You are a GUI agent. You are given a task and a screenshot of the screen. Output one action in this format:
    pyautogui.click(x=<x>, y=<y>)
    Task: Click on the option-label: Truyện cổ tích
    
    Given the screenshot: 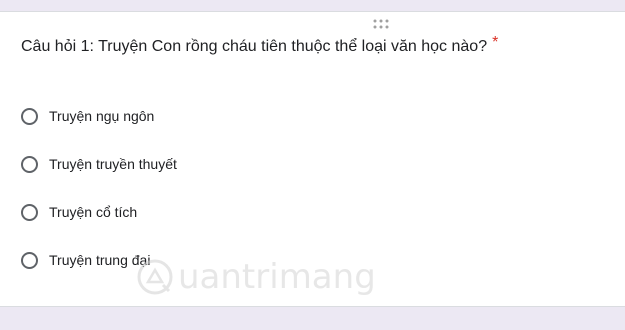 What is the action you would take?
    pyautogui.click(x=93, y=212)
    